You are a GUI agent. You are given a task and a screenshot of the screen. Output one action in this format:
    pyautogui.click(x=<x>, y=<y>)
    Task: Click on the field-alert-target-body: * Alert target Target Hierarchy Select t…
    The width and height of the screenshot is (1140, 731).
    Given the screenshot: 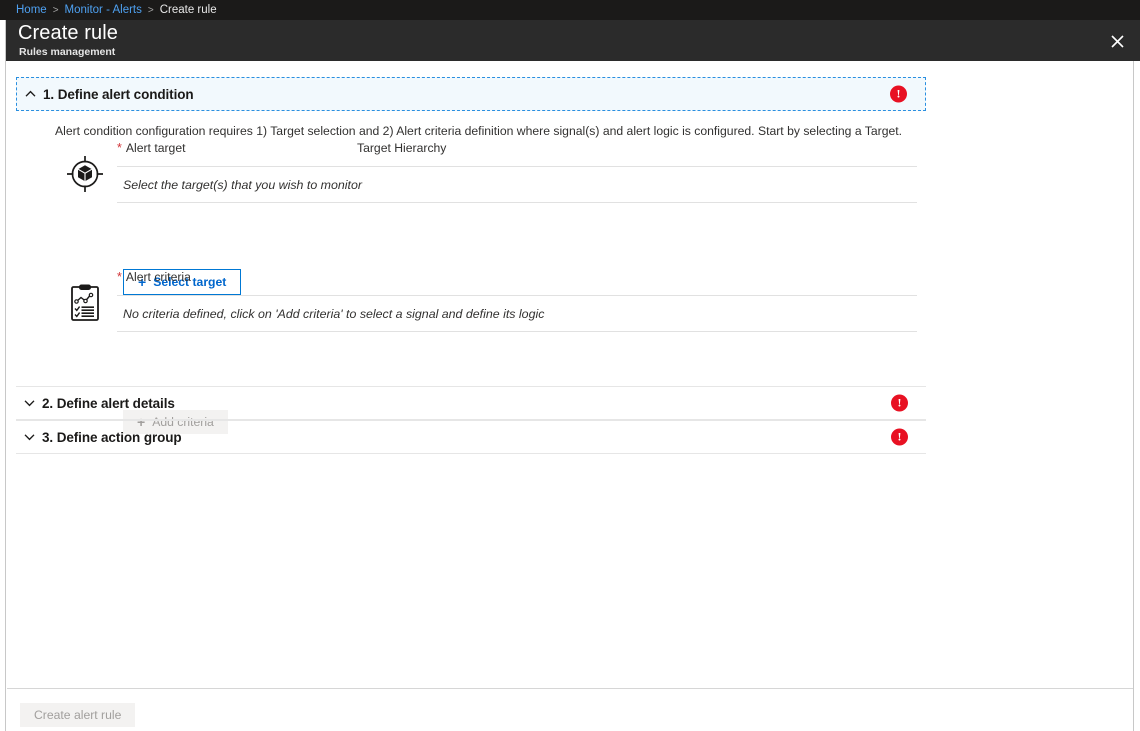 What is the action you would take?
    pyautogui.click(x=517, y=172)
    